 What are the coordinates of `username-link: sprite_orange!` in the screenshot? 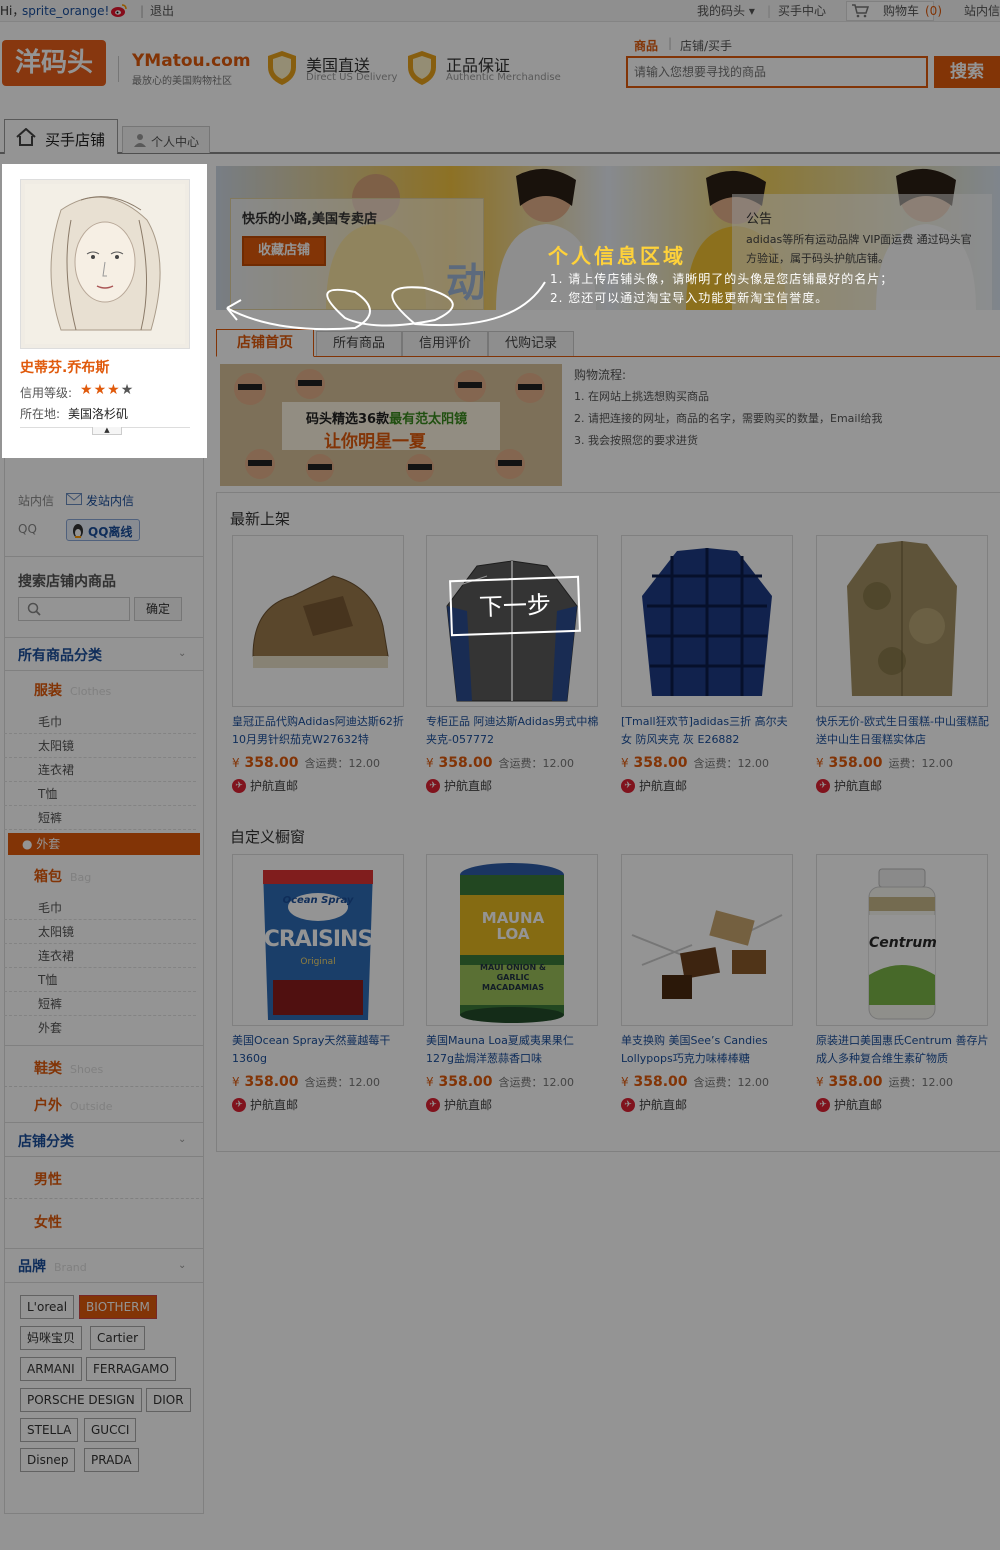 It's located at (65, 11).